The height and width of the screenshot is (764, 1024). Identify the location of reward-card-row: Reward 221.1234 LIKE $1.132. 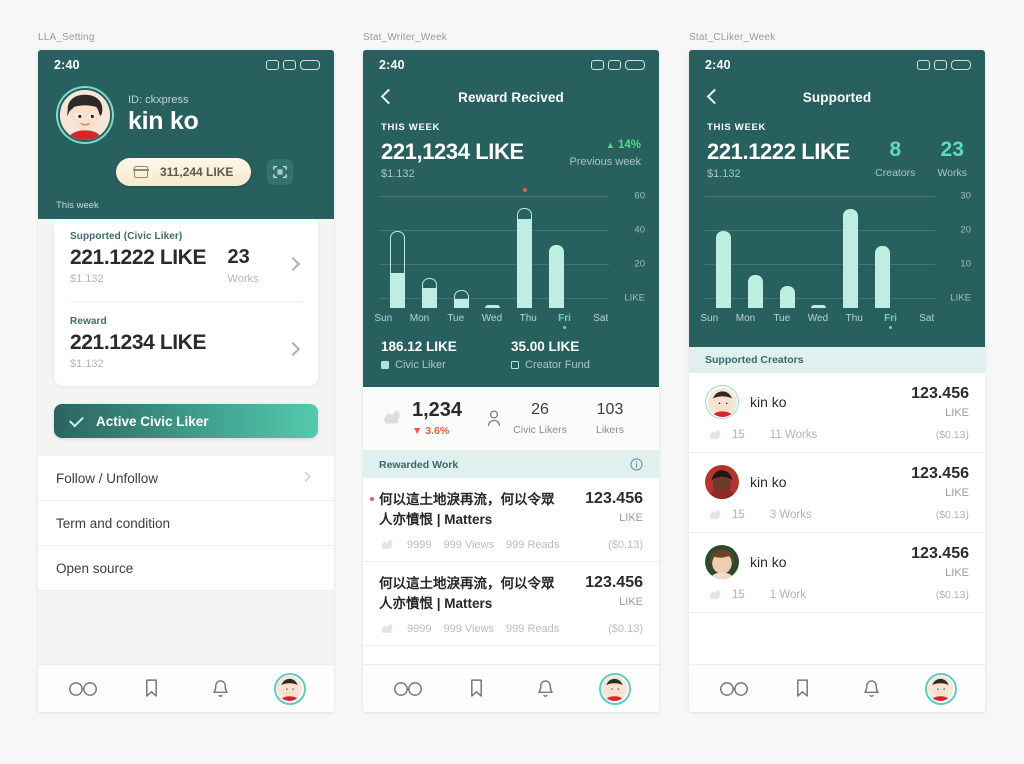
(186, 344).